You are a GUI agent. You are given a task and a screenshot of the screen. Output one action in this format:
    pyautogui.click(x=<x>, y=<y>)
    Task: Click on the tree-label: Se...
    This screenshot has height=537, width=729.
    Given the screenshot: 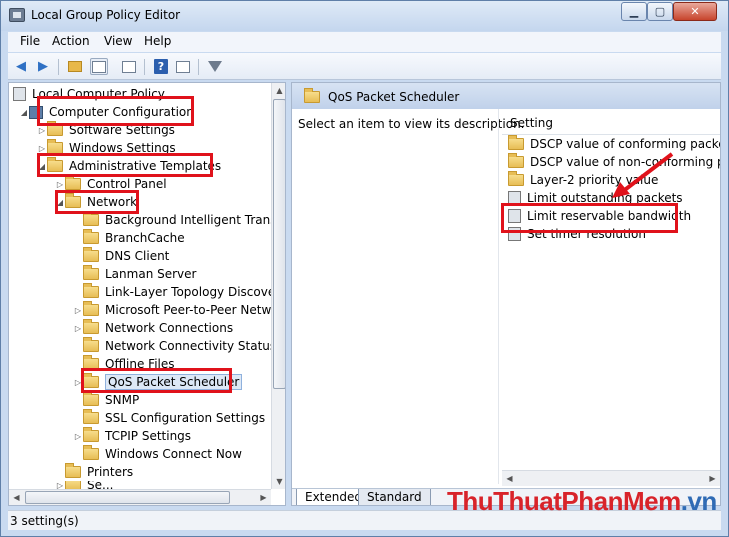 What is the action you would take?
    pyautogui.click(x=100, y=485)
    